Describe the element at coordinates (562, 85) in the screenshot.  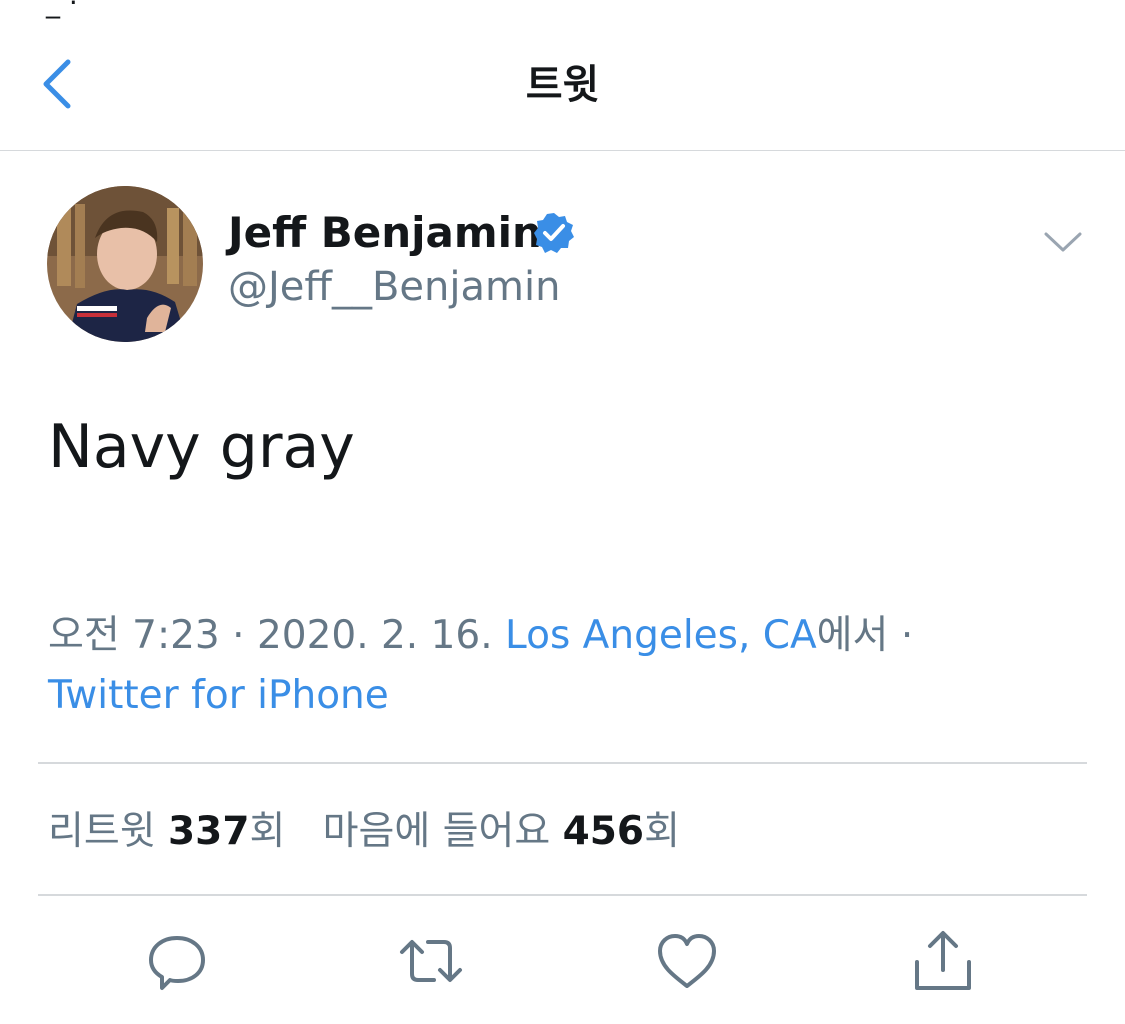
I see `page-title: 트윗` at that location.